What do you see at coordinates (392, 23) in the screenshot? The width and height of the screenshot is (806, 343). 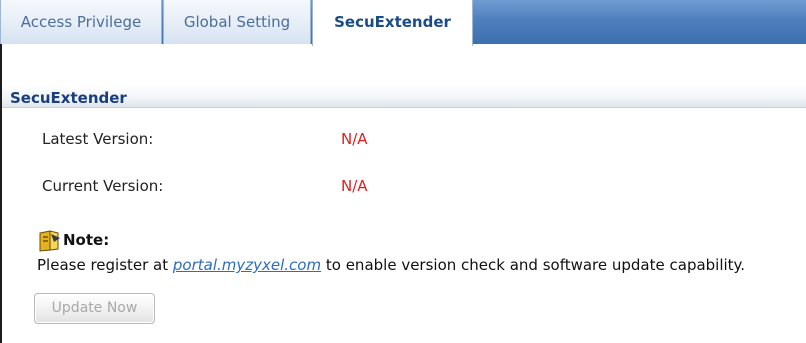 I see `tab-secuextender: SecuExtender` at bounding box center [392, 23].